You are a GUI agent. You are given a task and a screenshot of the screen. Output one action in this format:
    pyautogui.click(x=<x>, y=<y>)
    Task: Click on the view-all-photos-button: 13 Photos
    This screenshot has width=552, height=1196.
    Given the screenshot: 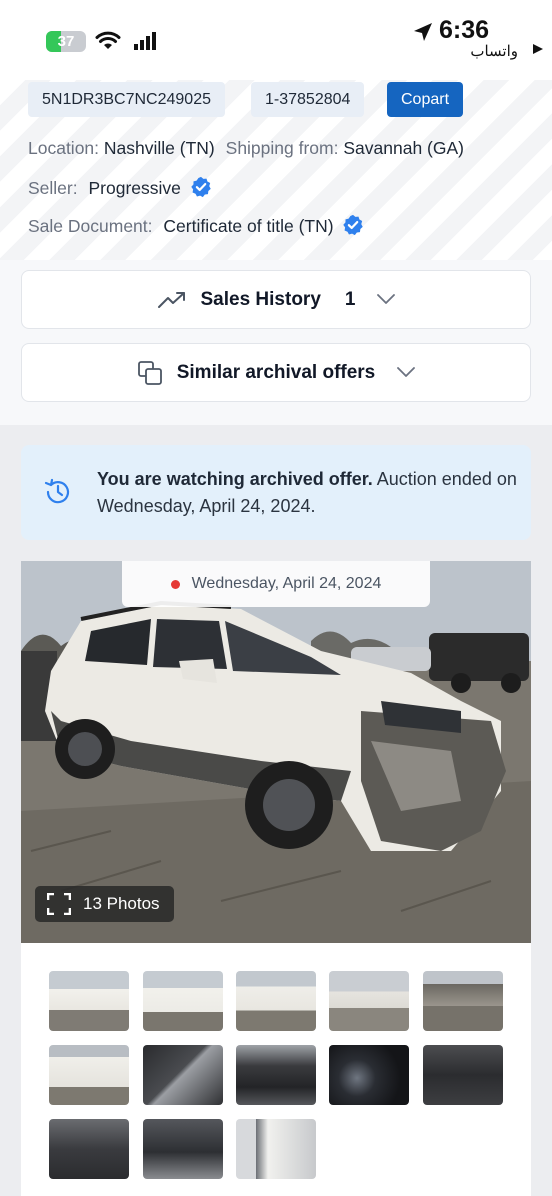 What is the action you would take?
    pyautogui.click(x=104, y=904)
    